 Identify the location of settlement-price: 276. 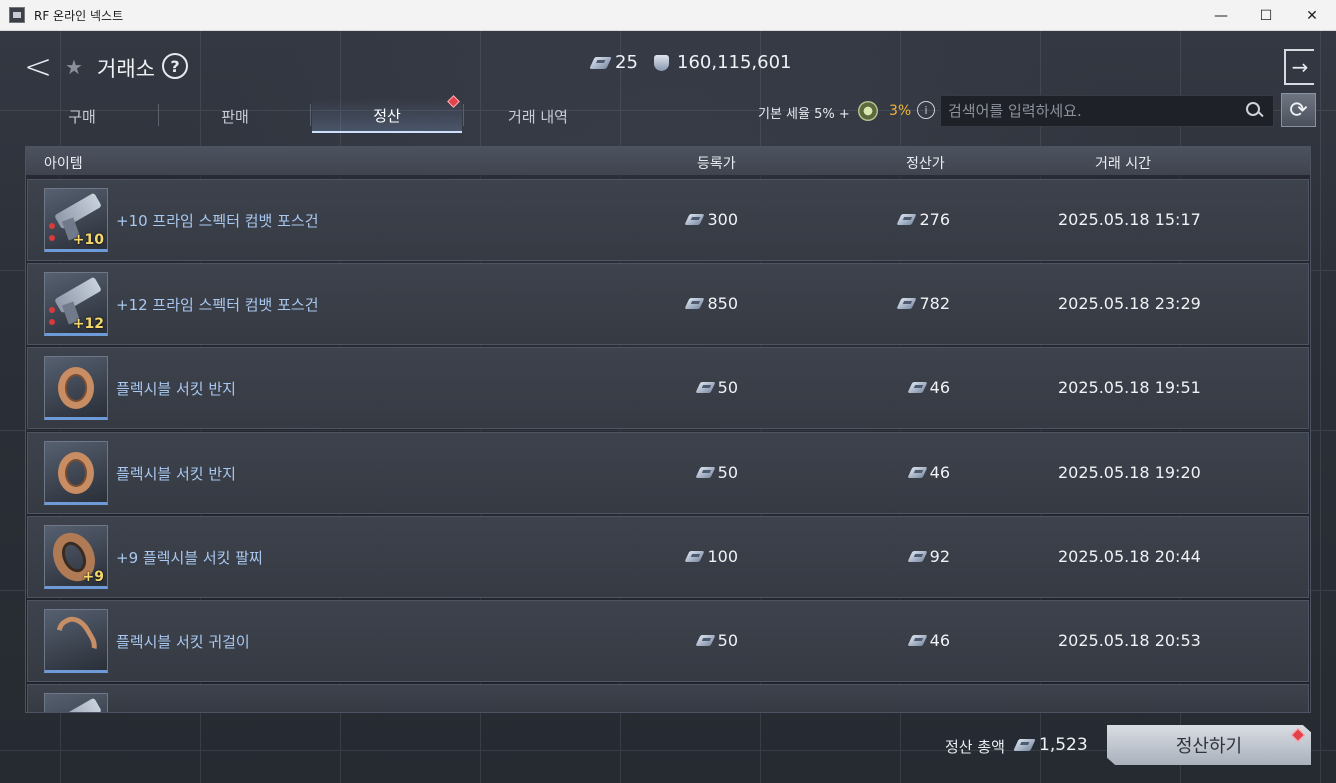
(923, 219).